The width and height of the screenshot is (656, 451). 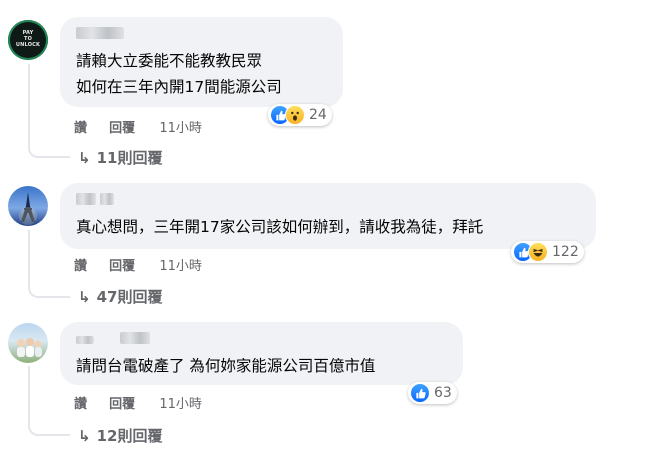 I want to click on haha-icon, so click(x=538, y=252).